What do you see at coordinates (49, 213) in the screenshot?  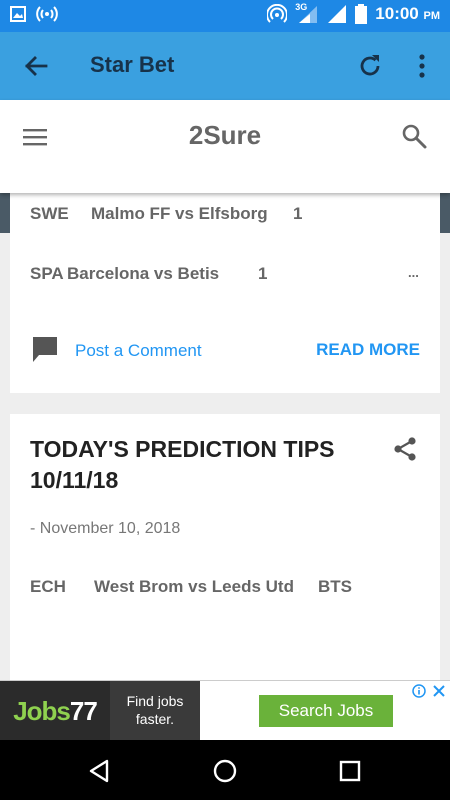 I see `league-code: SWE` at bounding box center [49, 213].